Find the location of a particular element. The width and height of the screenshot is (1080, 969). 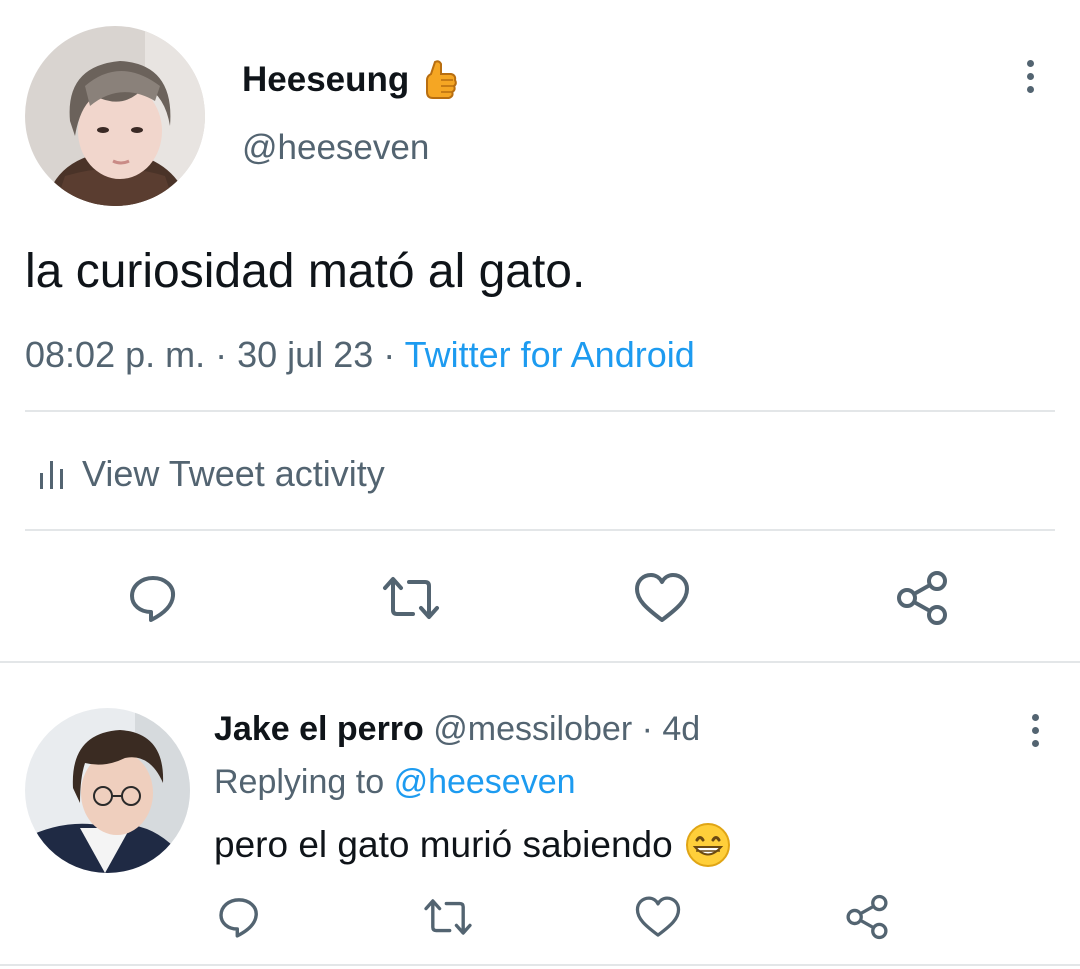

reply-age: 4d is located at coordinates (681, 729).